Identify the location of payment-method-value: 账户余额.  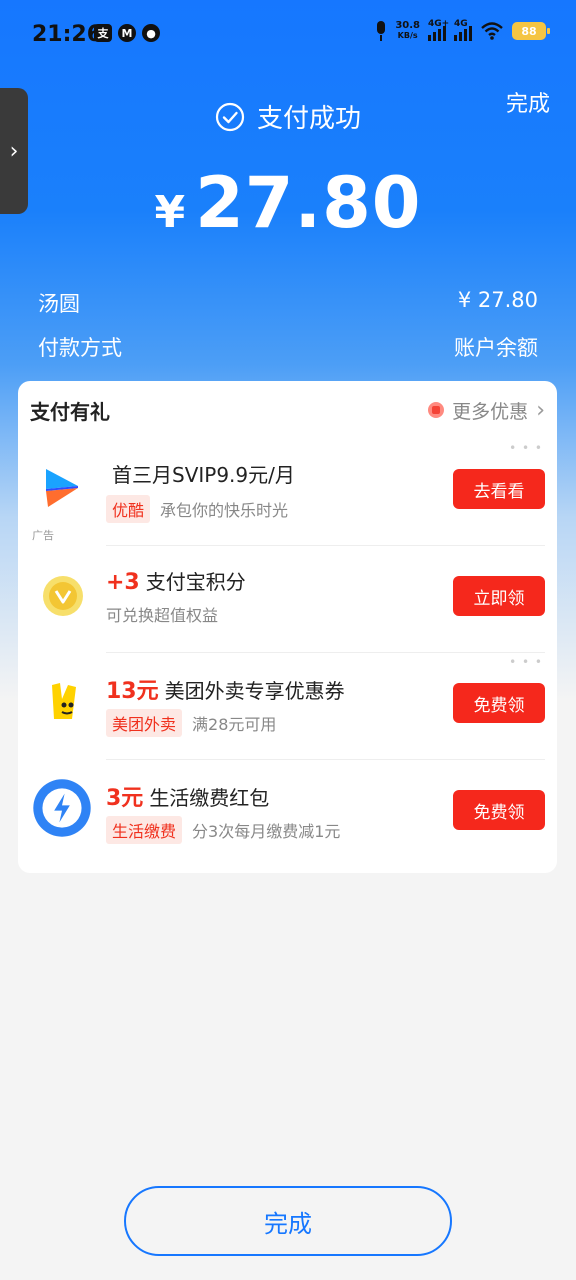
(496, 348).